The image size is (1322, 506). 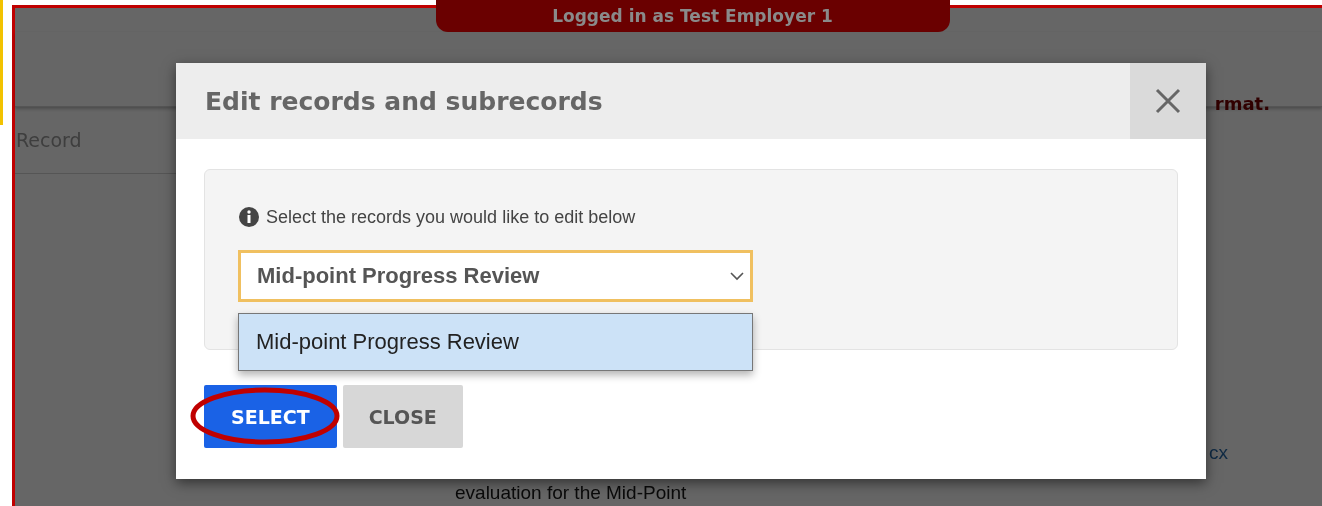 What do you see at coordinates (571, 493) in the screenshot?
I see `description-text: evaluation for the Mid-Point` at bounding box center [571, 493].